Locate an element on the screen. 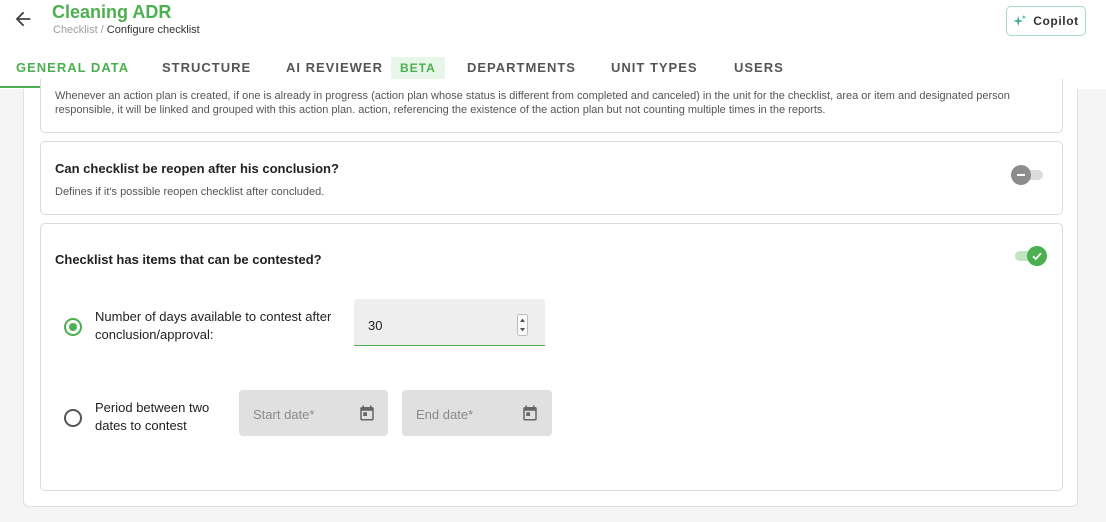 Image resolution: width=1106 pixels, height=522 pixels. start-date-field: Start date* is located at coordinates (313, 413).